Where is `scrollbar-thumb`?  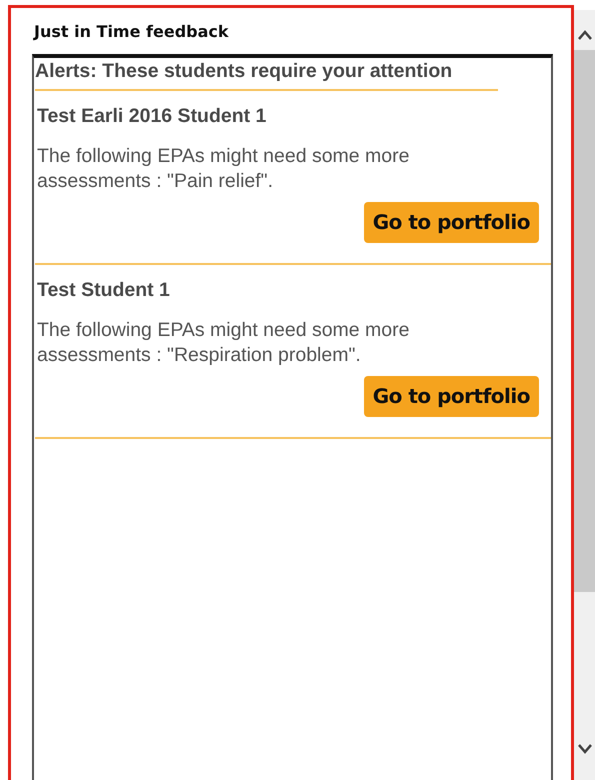
scrollbar-thumb is located at coordinates (584, 321).